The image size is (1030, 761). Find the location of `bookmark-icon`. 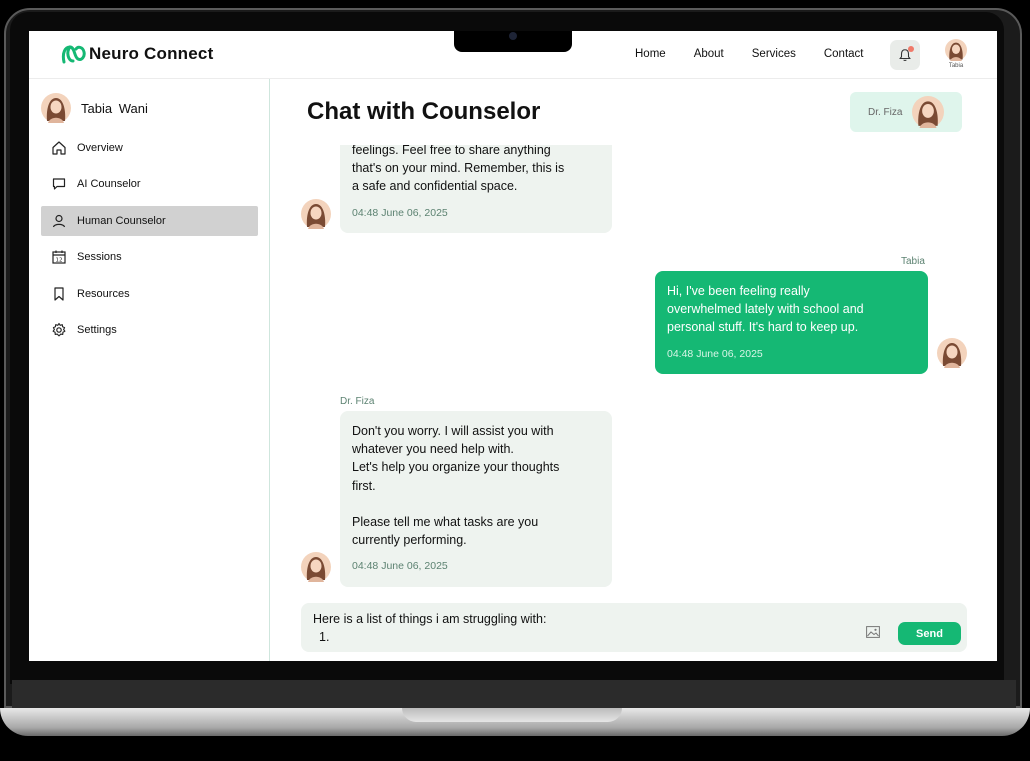

bookmark-icon is located at coordinates (59, 293).